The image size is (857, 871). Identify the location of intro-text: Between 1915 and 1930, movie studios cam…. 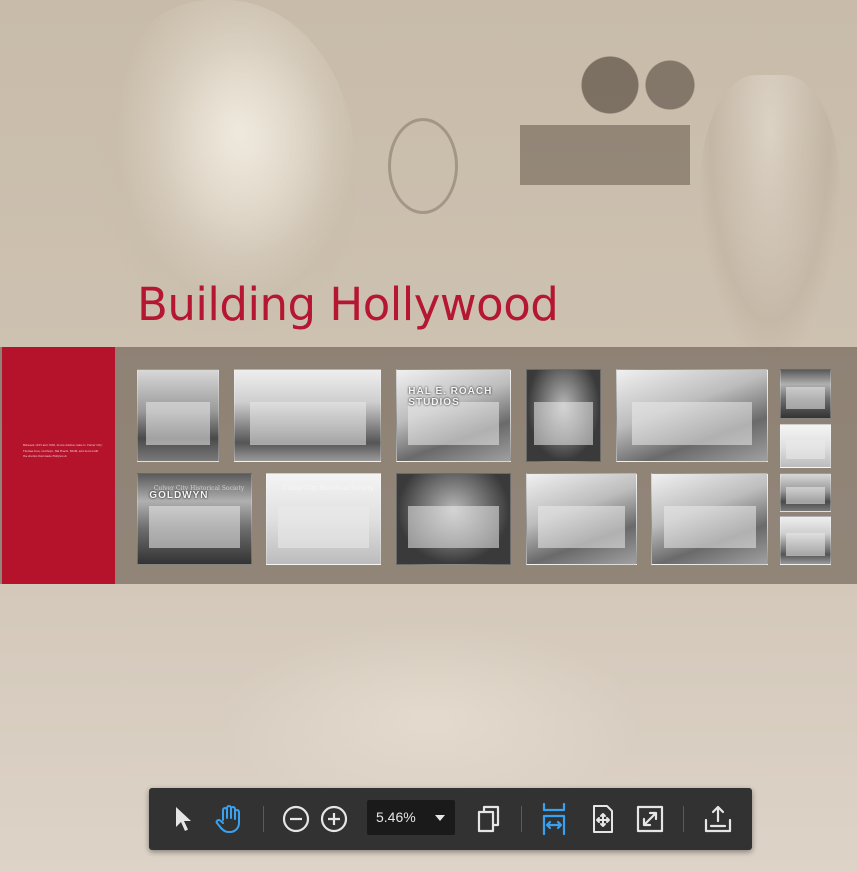
(63, 451).